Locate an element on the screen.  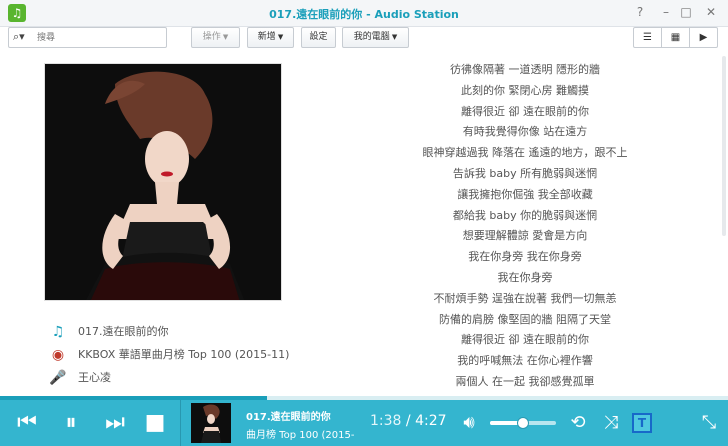
grid-view-icon: ▦ is located at coordinates (676, 37).